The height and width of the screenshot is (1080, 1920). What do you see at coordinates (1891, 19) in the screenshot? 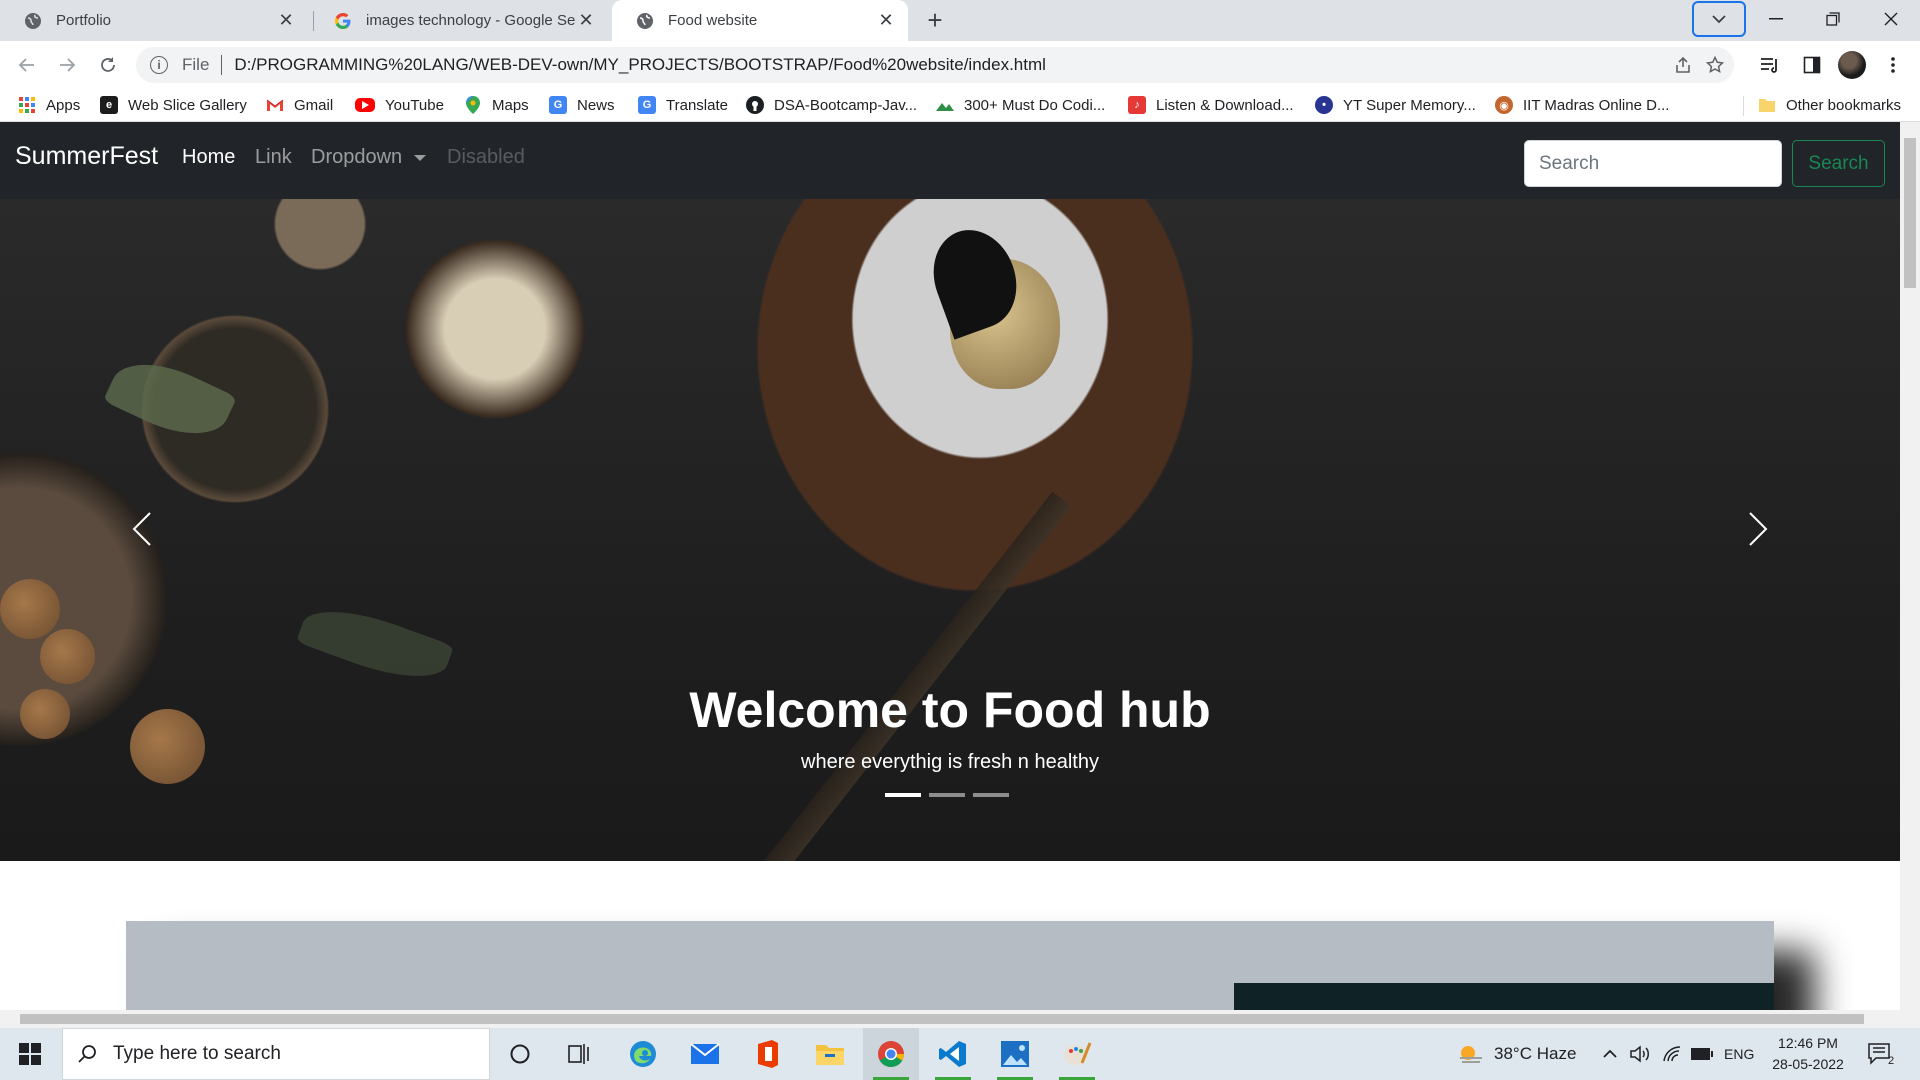
I see `window-close-icon` at bounding box center [1891, 19].